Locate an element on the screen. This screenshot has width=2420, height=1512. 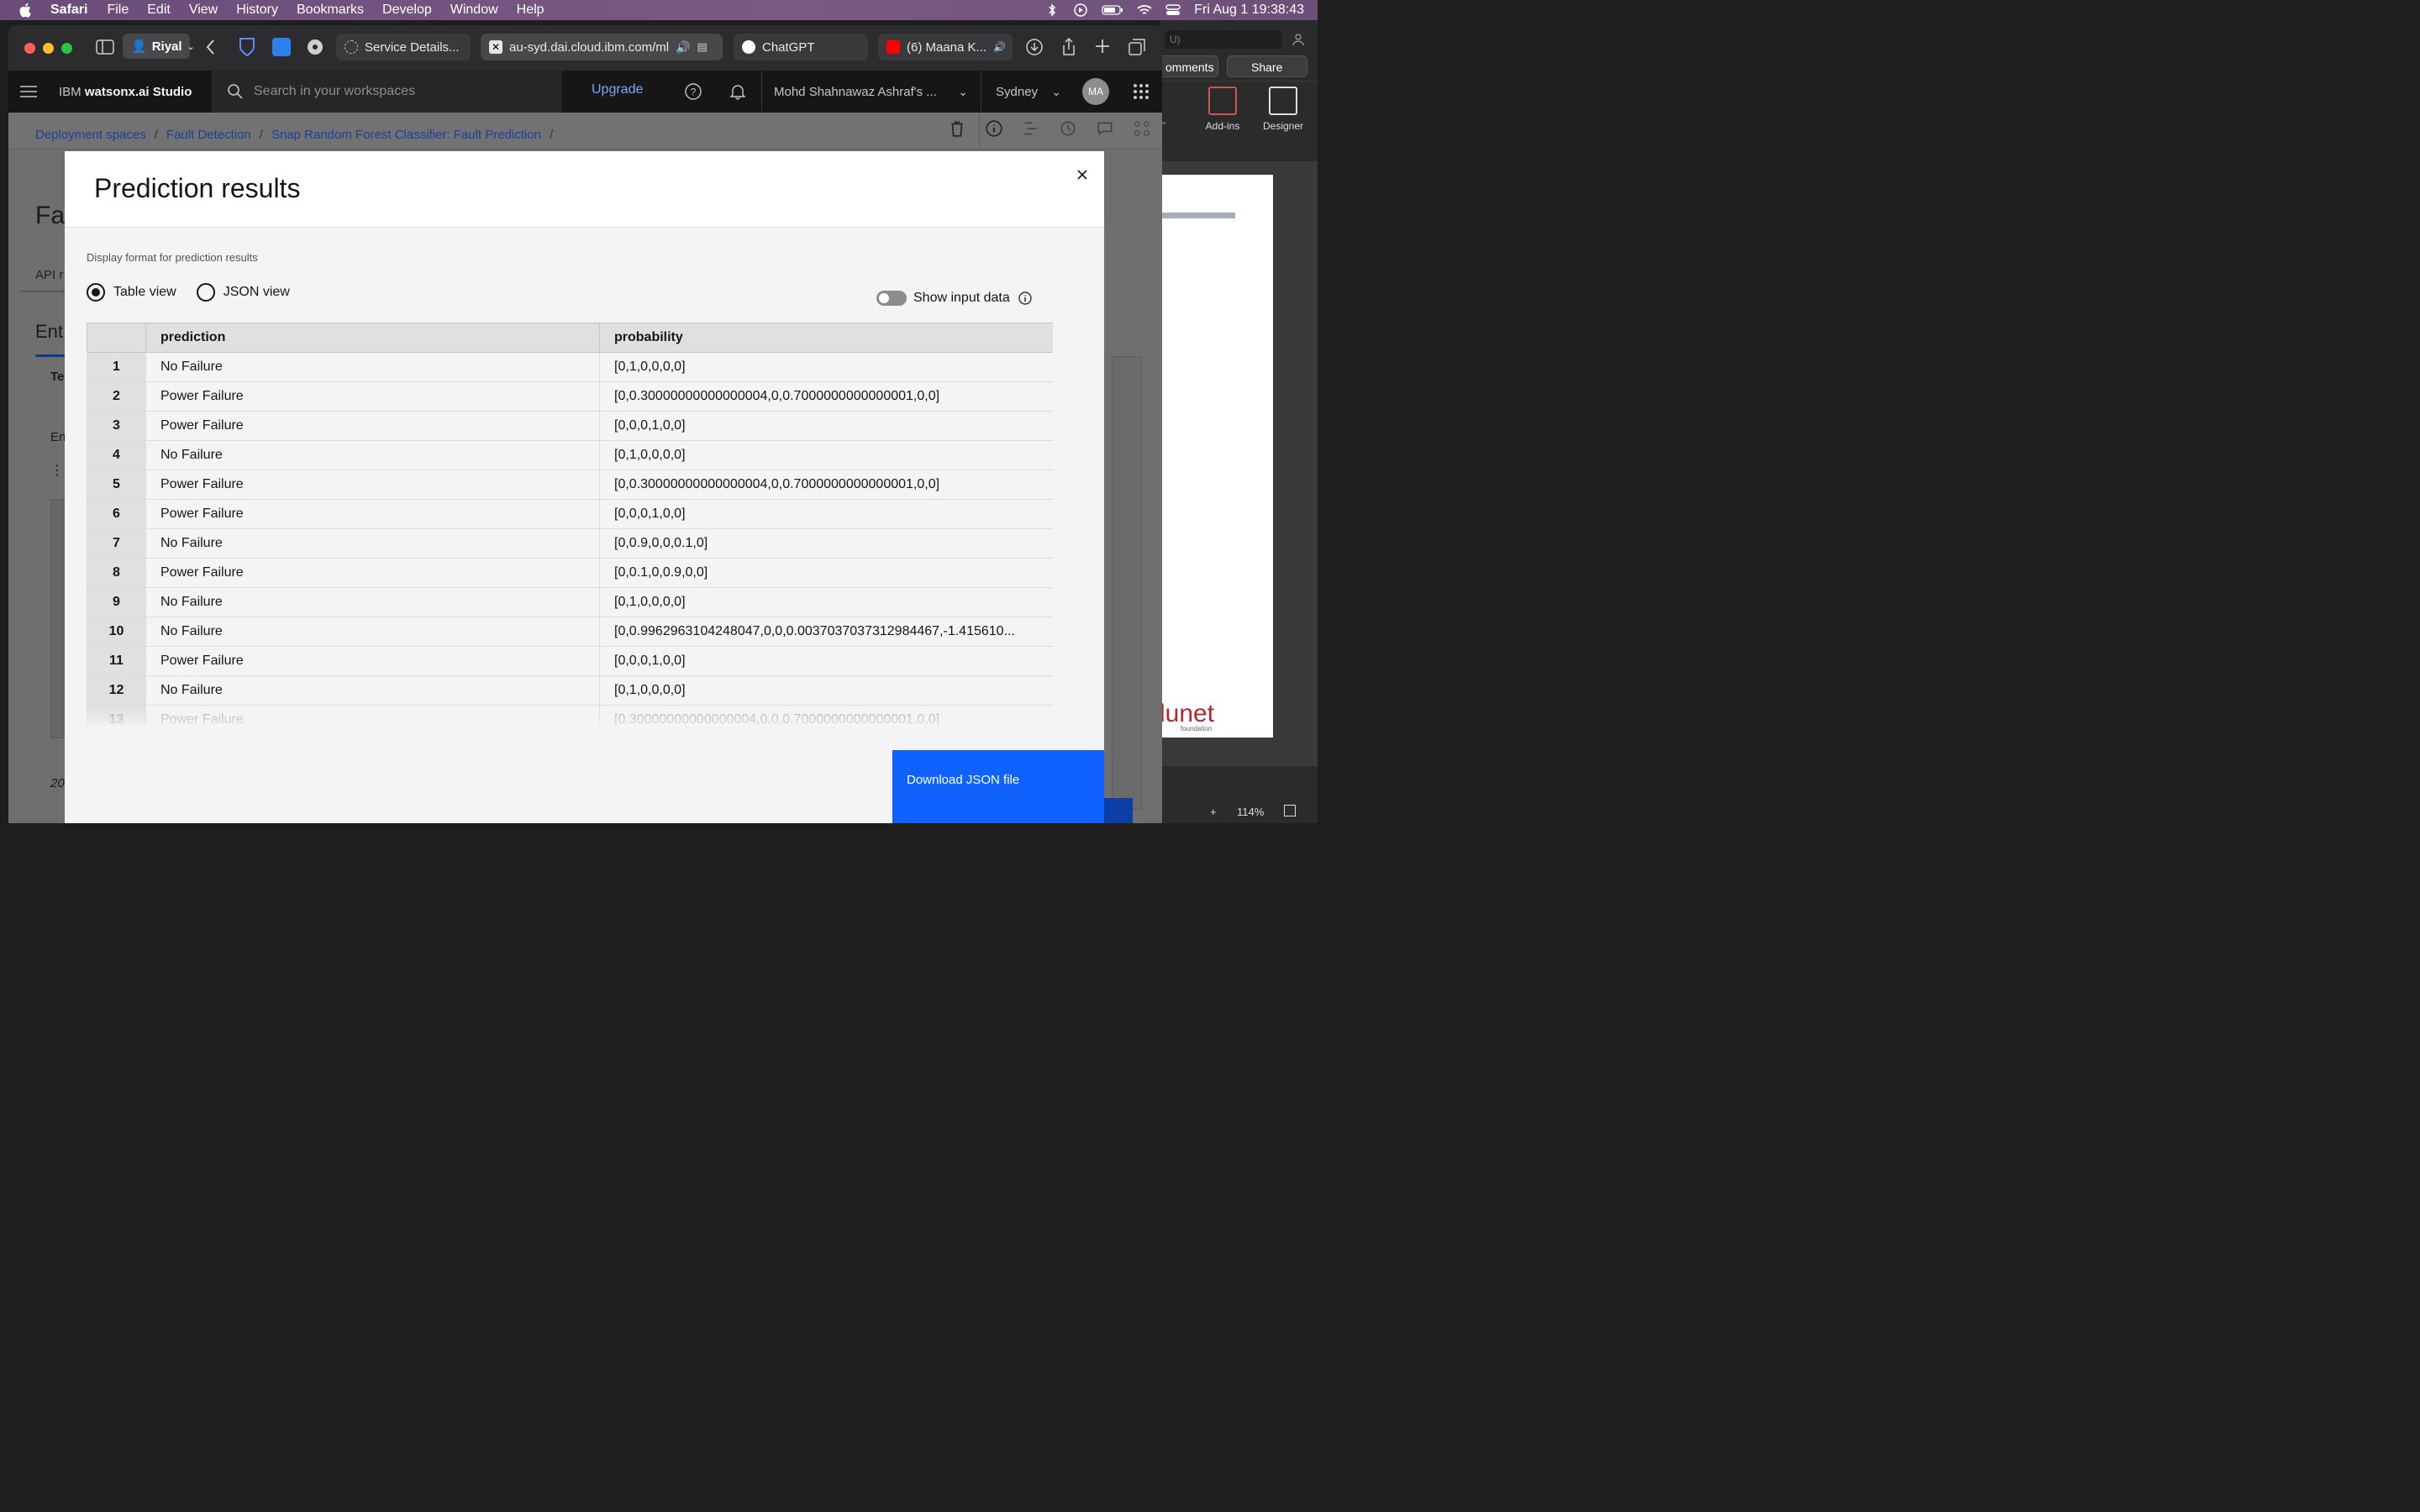
hamburger-menu-button is located at coordinates (28, 92).